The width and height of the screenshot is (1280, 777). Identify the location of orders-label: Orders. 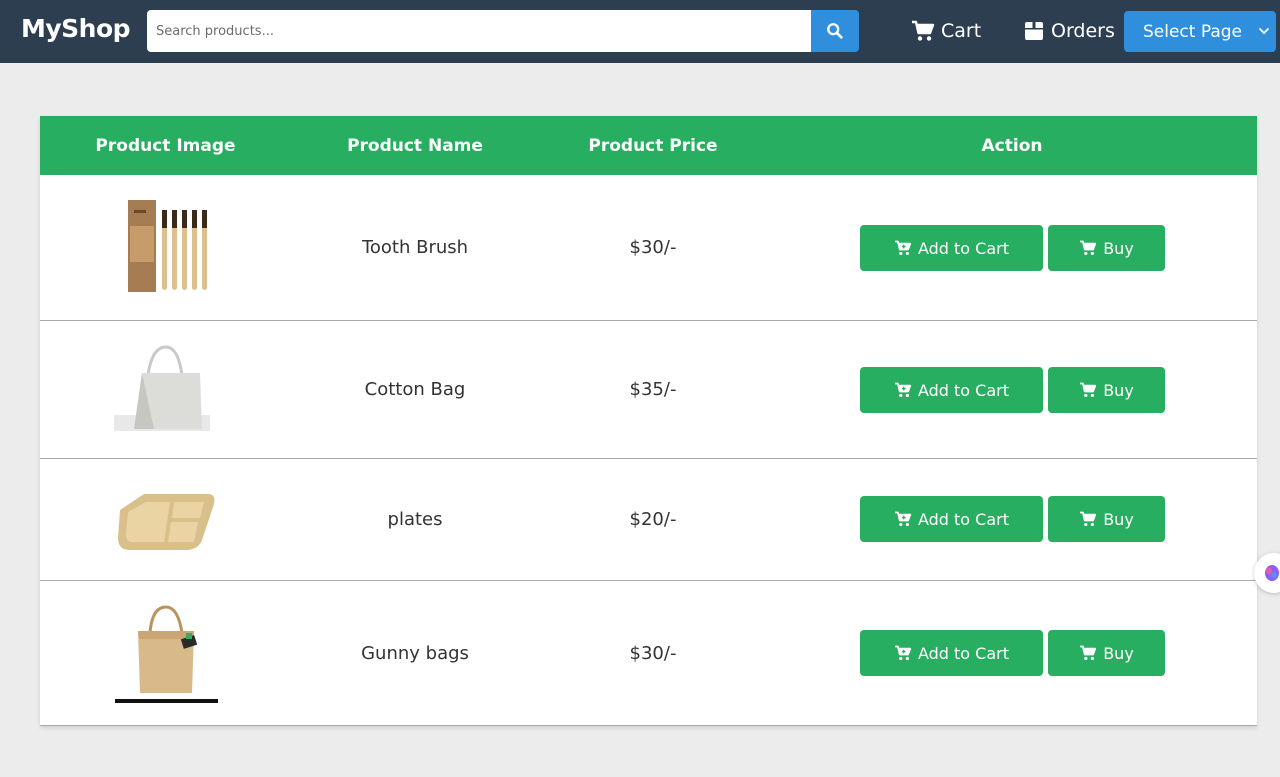
(1083, 31).